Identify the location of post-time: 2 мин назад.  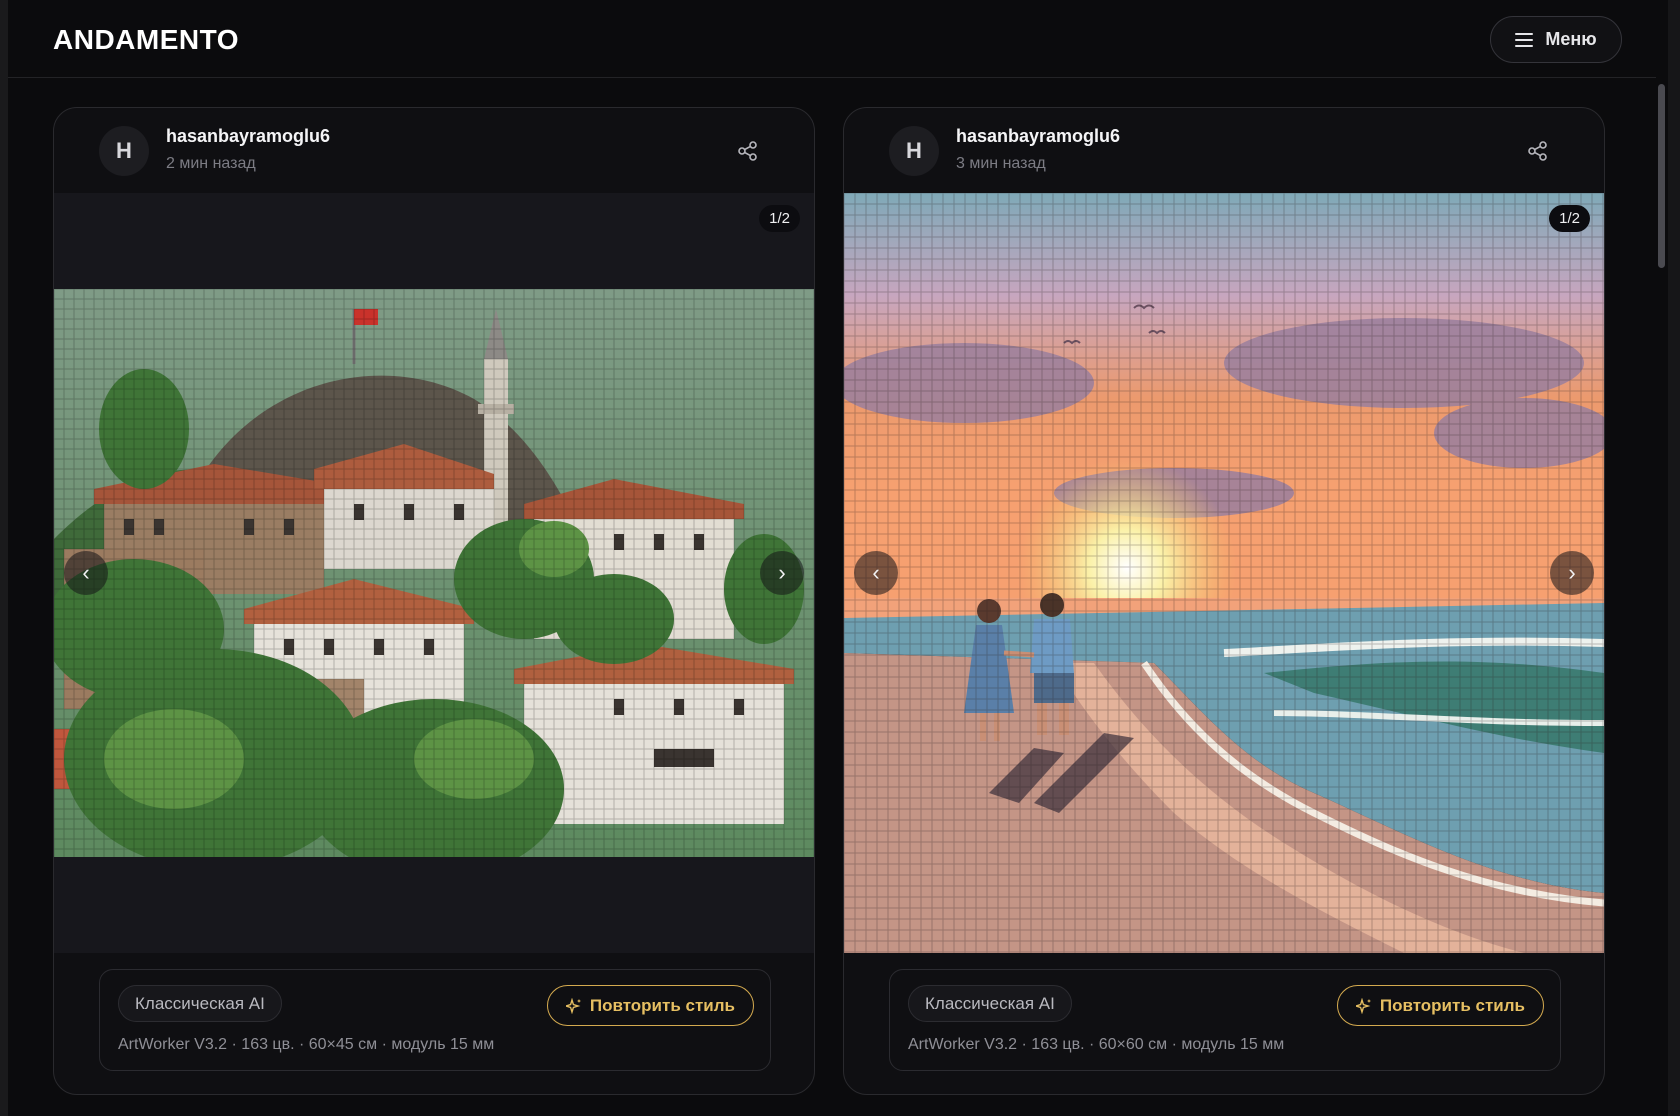
(211, 163).